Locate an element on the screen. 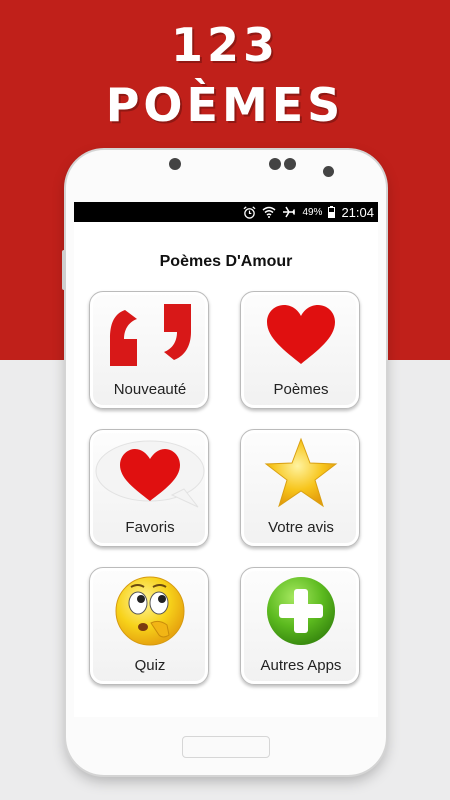  menu-label: Poèmes is located at coordinates (301, 389).